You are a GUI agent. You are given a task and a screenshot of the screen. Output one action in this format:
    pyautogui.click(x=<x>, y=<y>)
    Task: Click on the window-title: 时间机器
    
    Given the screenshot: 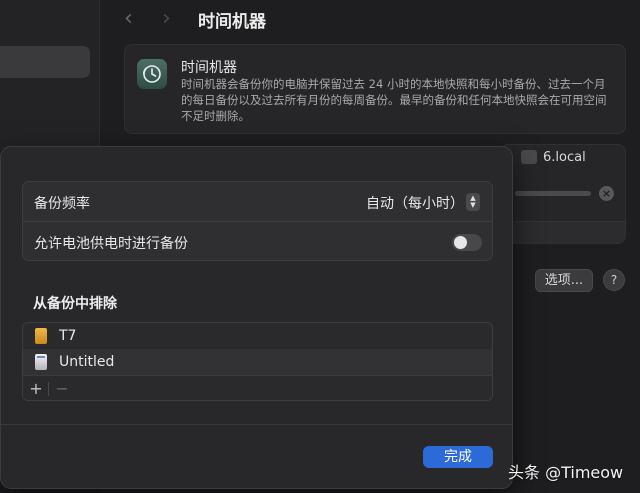 What is the action you would take?
    pyautogui.click(x=232, y=22)
    